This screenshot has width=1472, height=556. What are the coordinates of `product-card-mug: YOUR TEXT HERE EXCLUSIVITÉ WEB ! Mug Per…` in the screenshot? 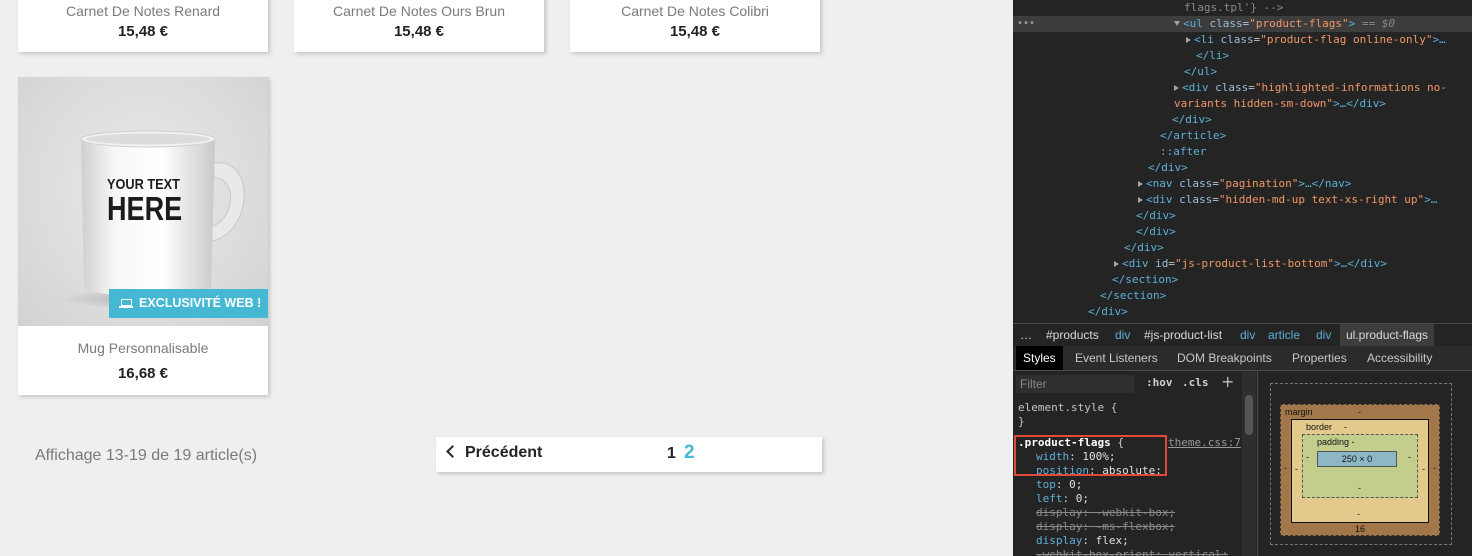 It's located at (143, 236).